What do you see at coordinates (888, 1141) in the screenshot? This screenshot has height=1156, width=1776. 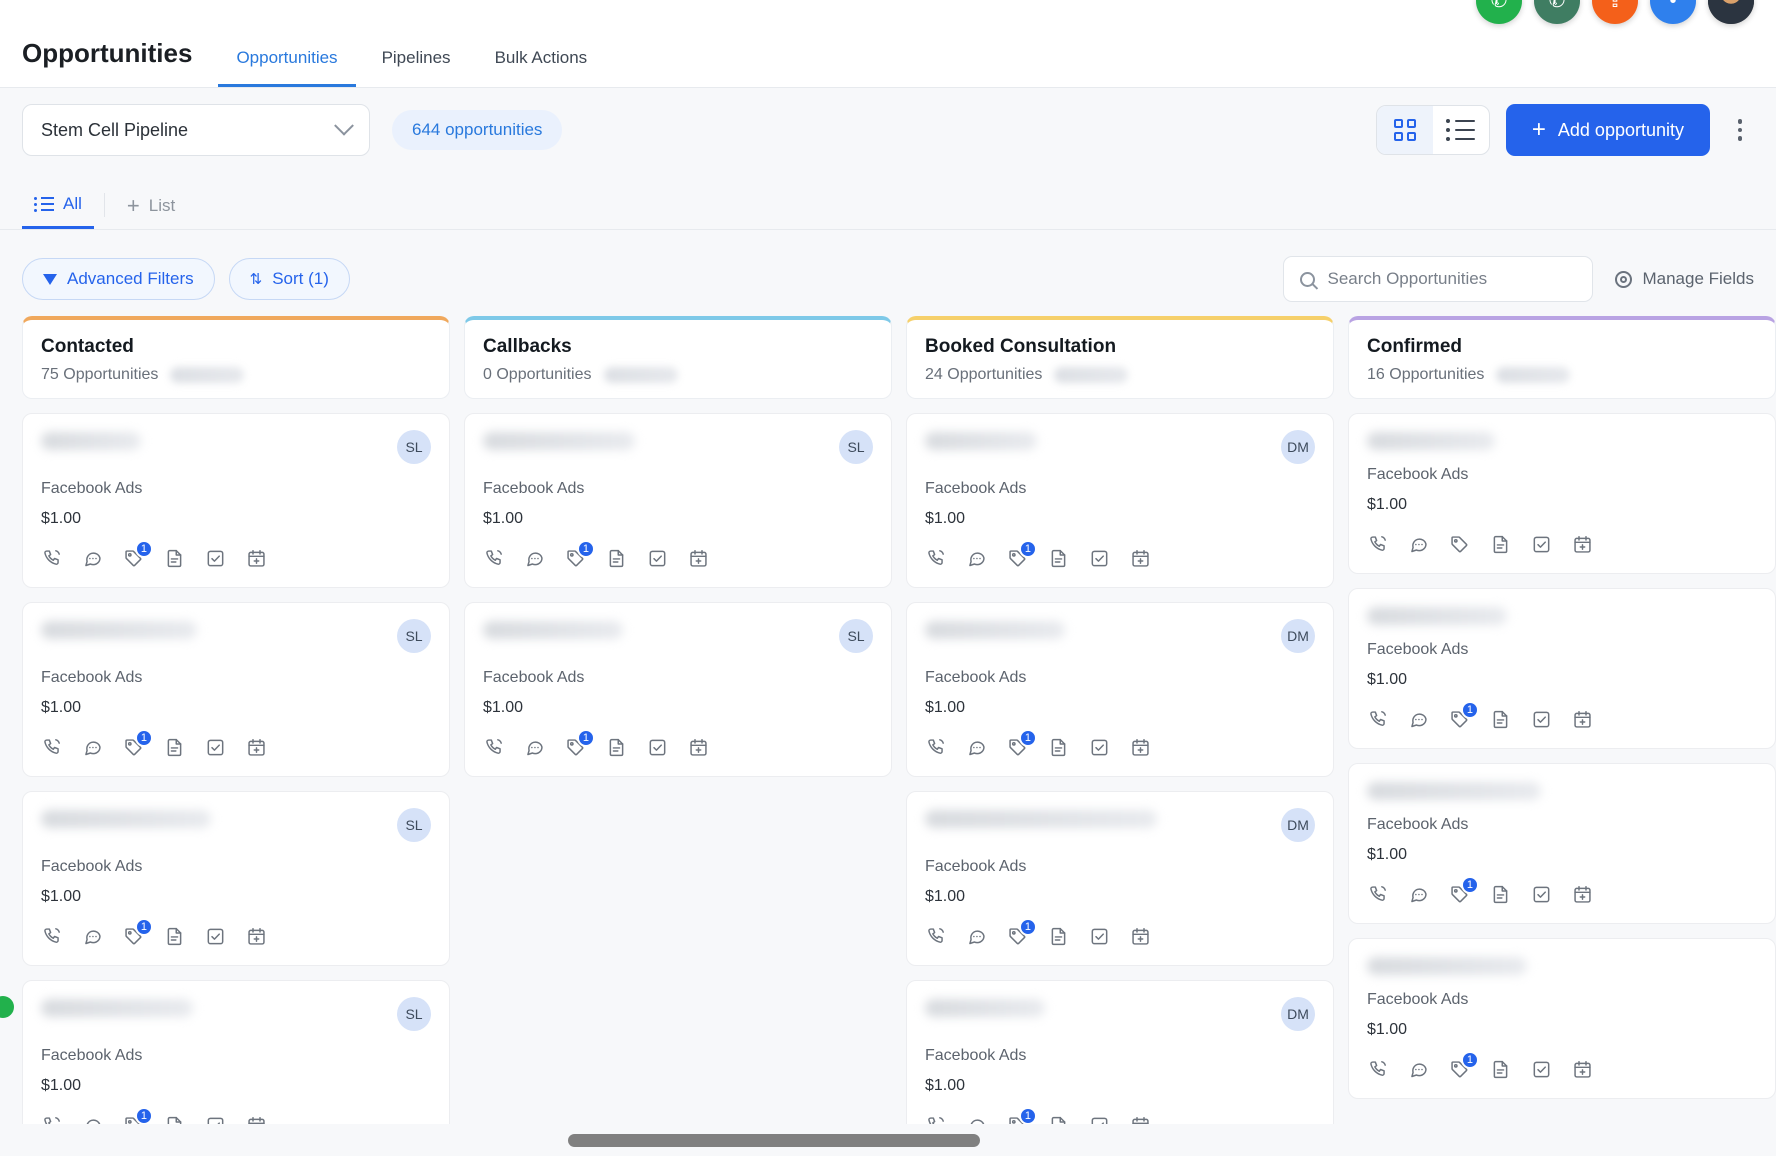 I see `horizontal-scrollbar` at bounding box center [888, 1141].